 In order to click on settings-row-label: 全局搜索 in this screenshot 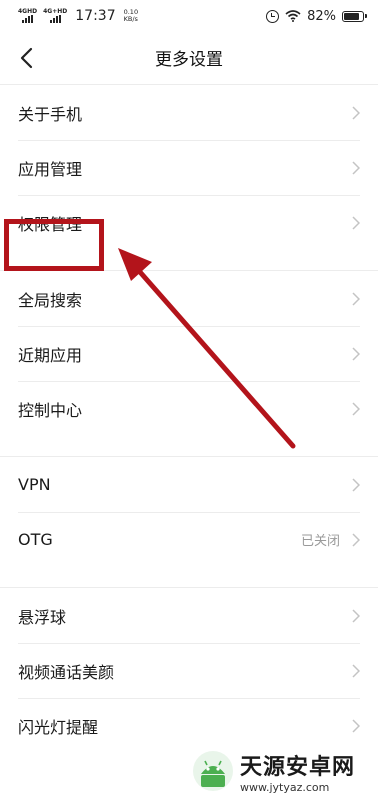, I will do `click(50, 300)`.